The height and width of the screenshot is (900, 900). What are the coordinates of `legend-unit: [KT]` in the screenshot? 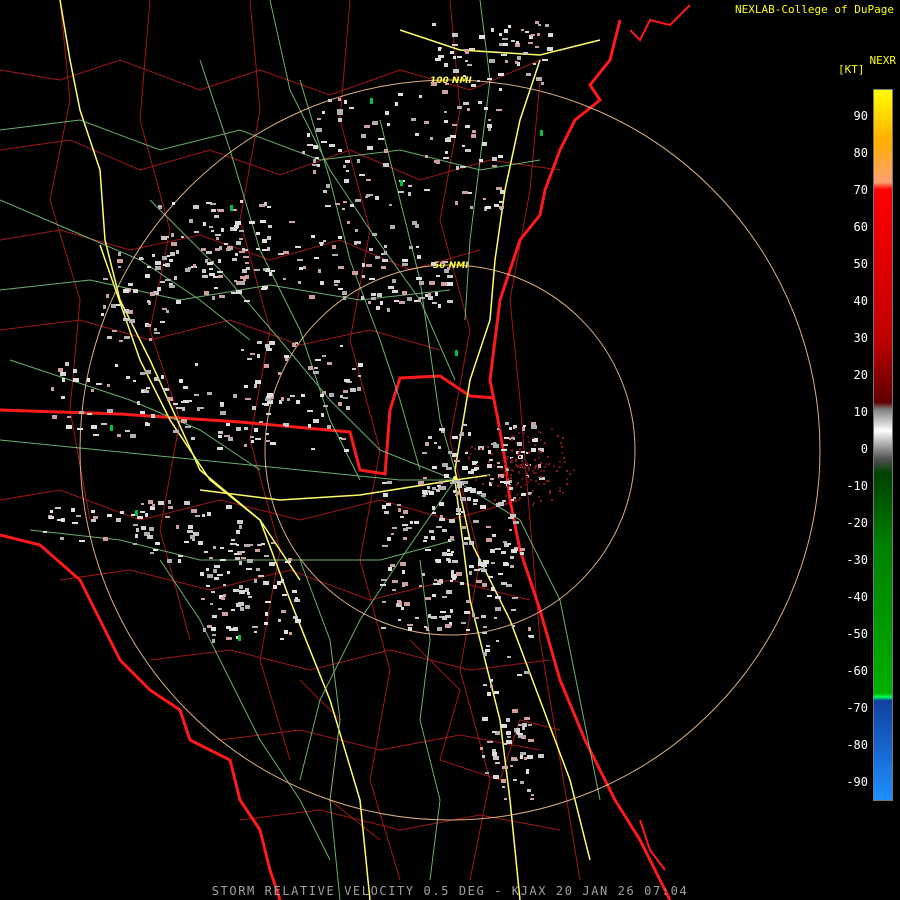 It's located at (851, 69).